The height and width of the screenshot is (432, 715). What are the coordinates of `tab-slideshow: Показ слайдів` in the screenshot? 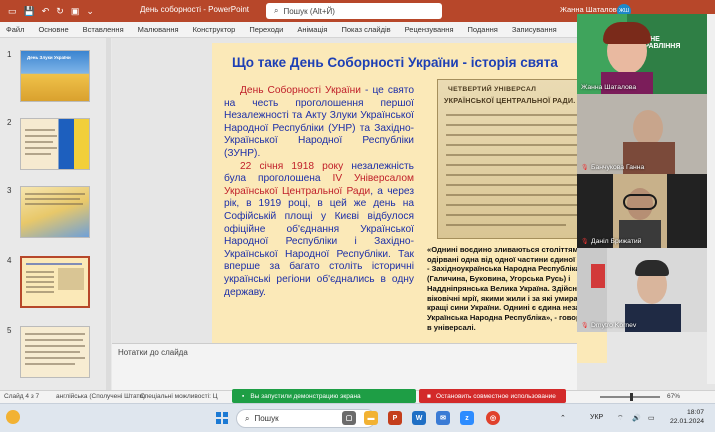 It's located at (365, 29).